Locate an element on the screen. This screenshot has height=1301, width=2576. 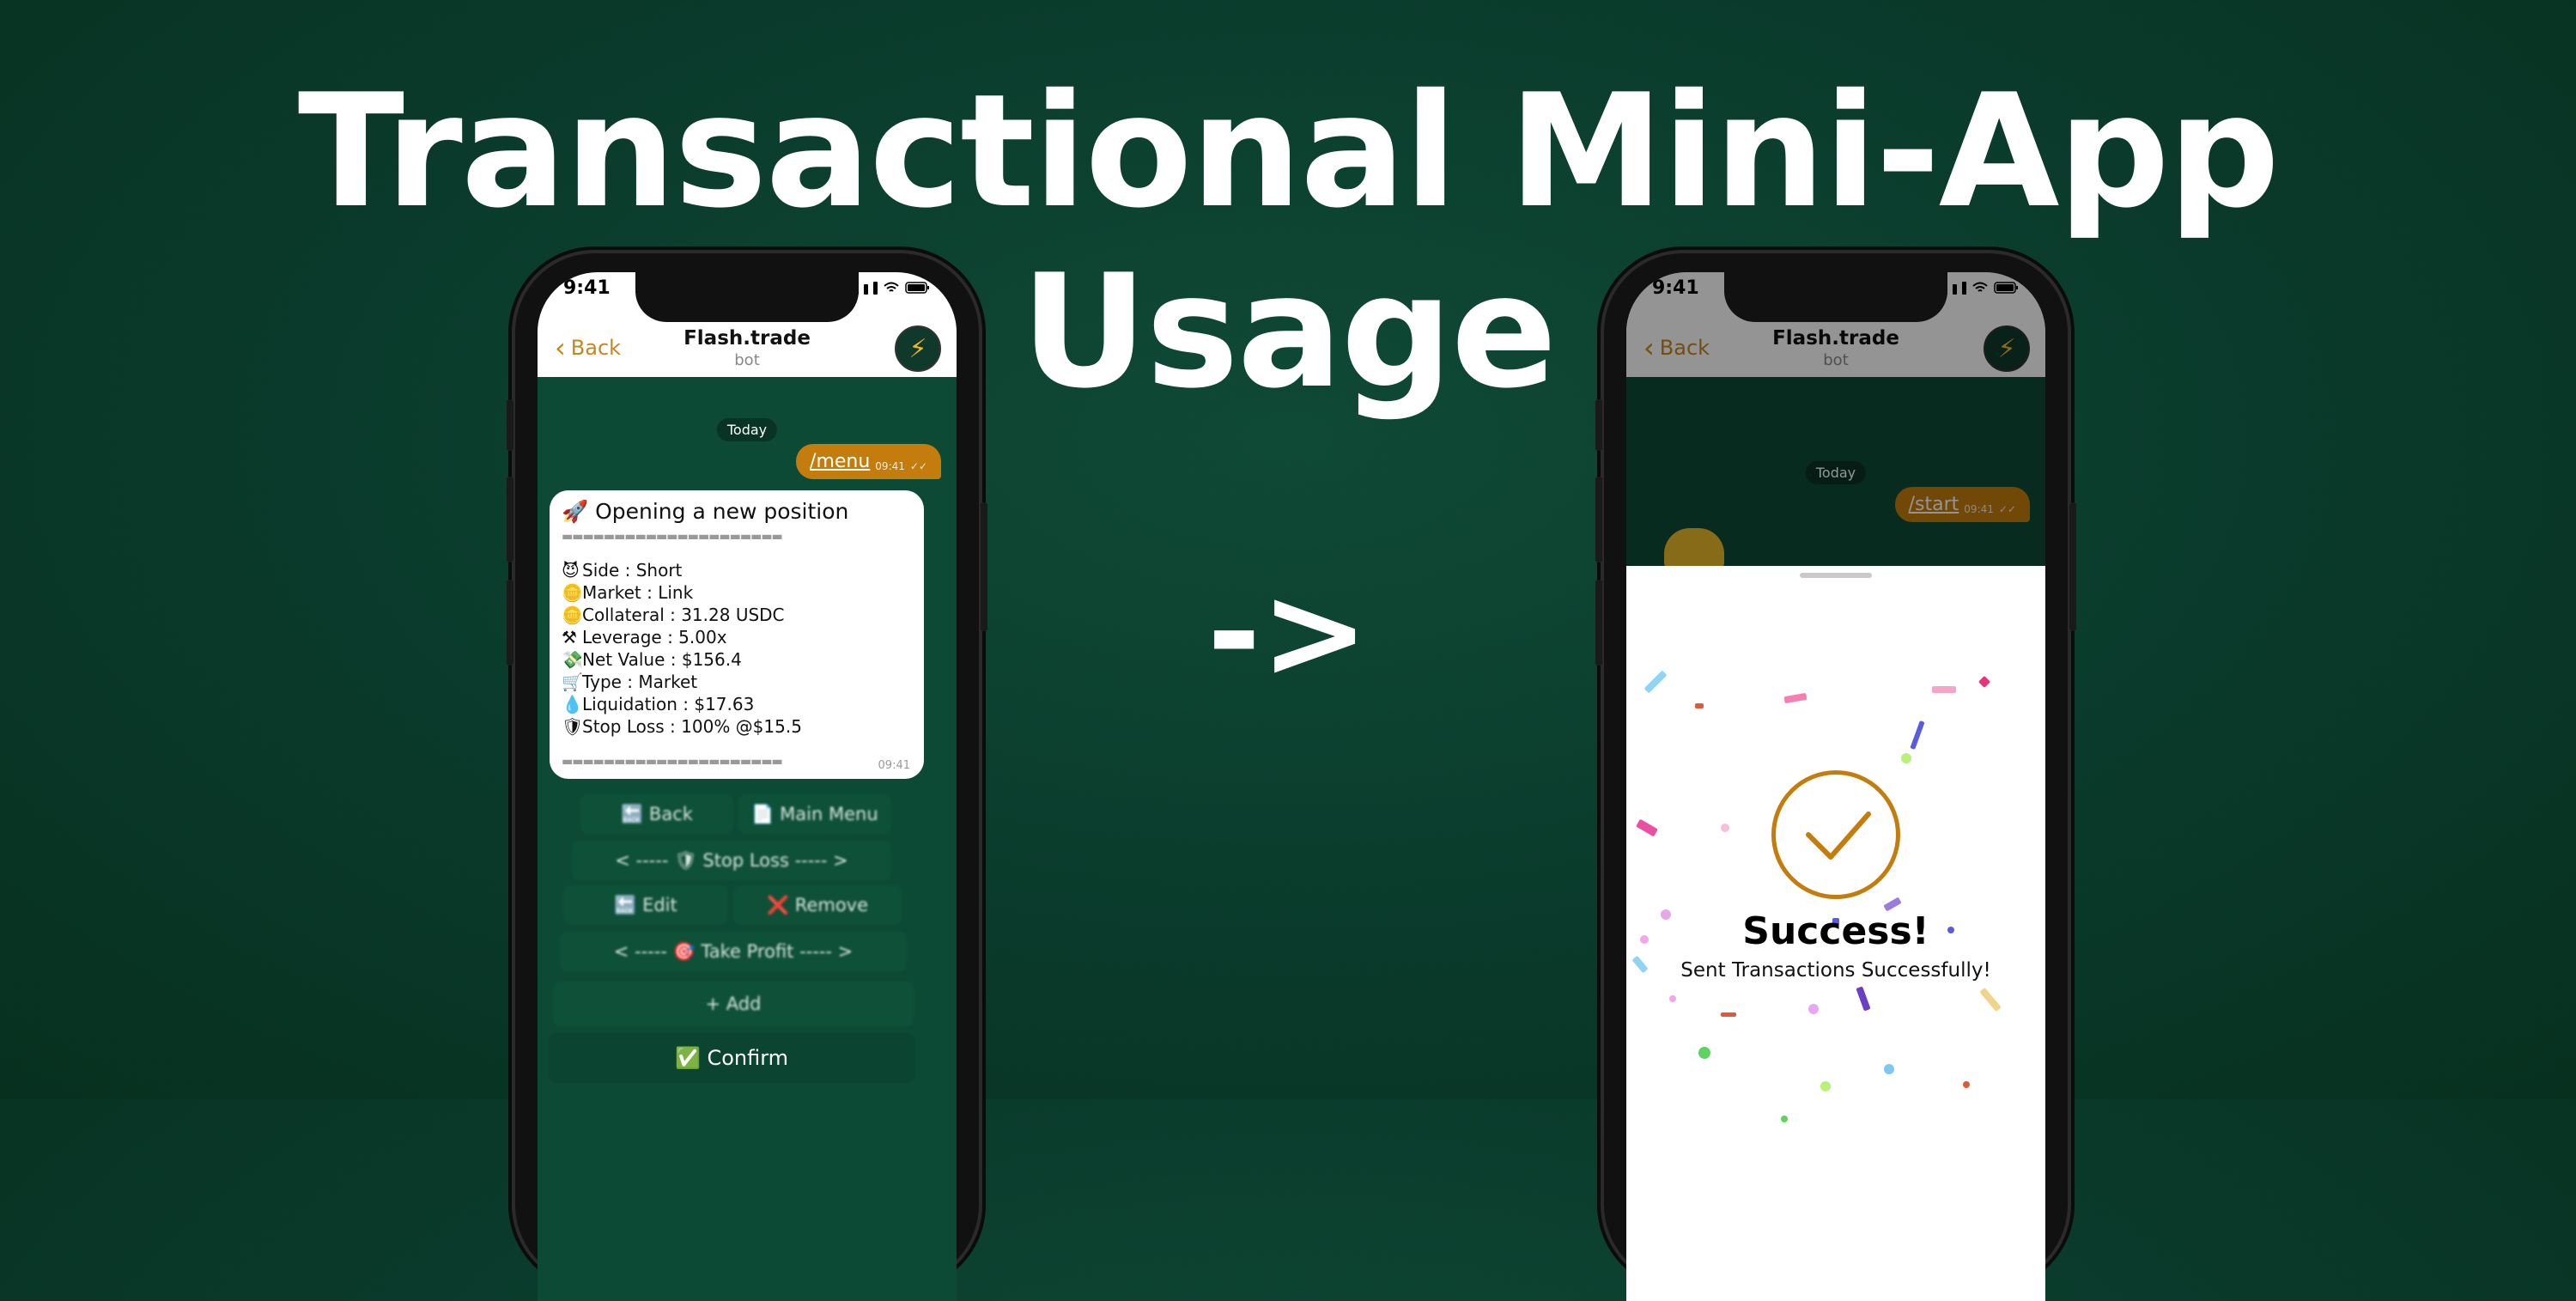
detail-liquidation: 💧Liquidation : $17.63 is located at coordinates (658, 704).